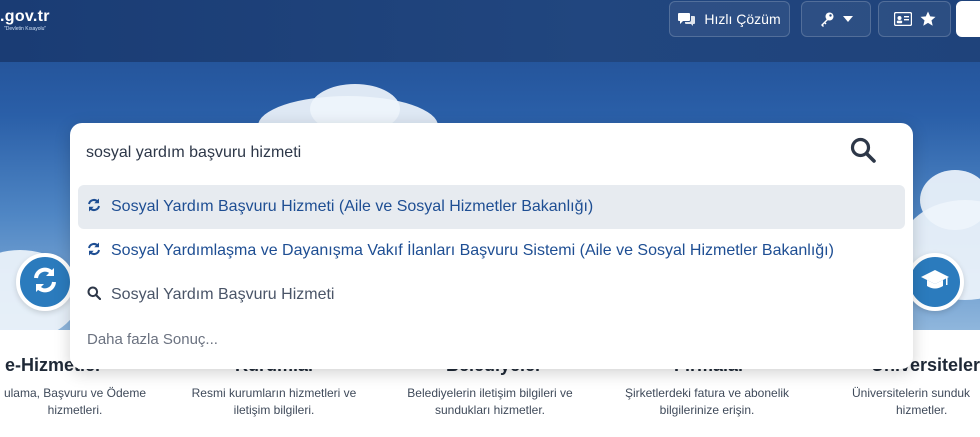 The image size is (980, 437). Describe the element at coordinates (742, 19) in the screenshot. I see `quick-solution-label: Hızlı Çözüm` at that location.